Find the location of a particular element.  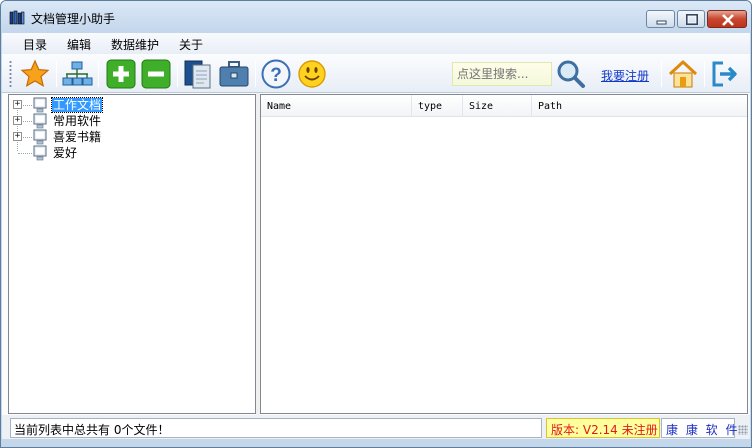

status-message: 当前列表中总共有 0个文件！ is located at coordinates (276, 428).